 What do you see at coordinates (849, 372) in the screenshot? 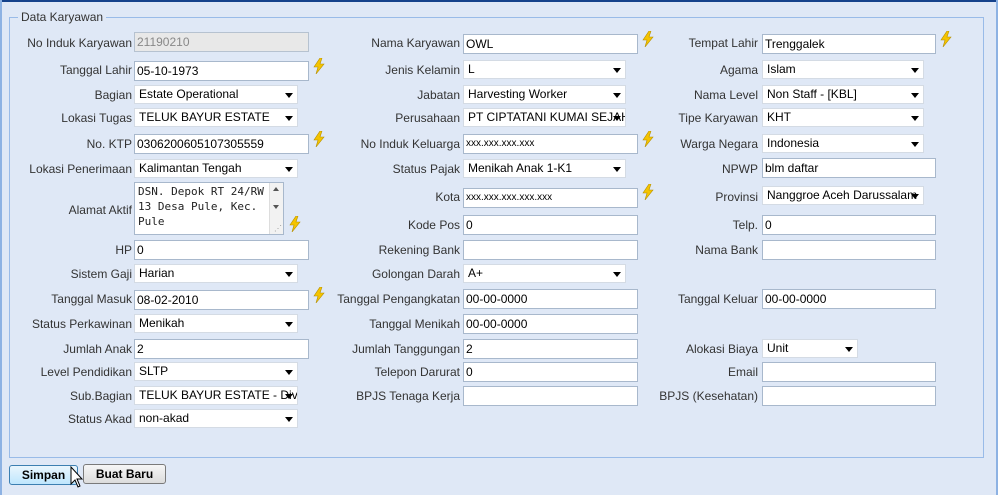
I see `email-input` at bounding box center [849, 372].